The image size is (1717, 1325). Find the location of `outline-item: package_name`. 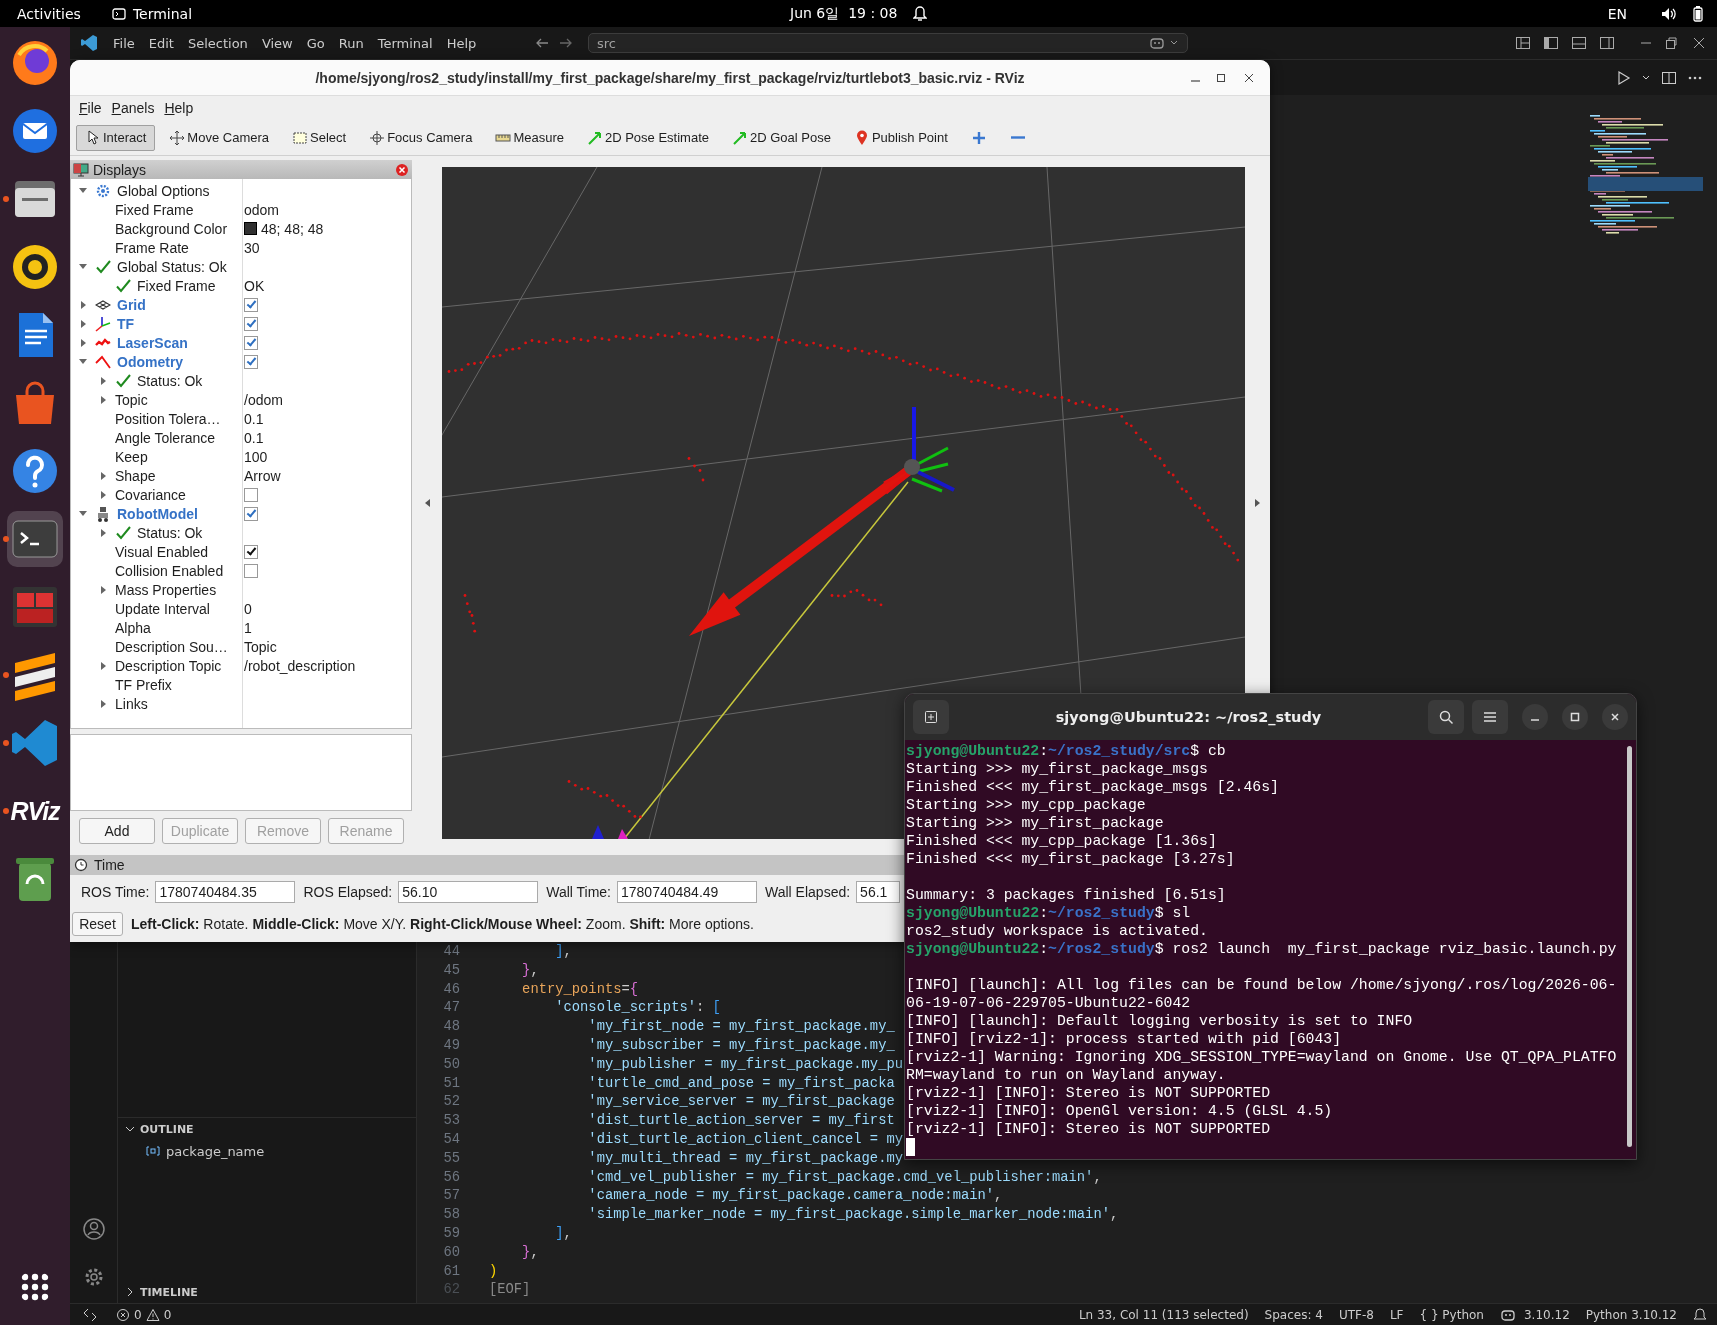

outline-item: package_name is located at coordinates (215, 1151).